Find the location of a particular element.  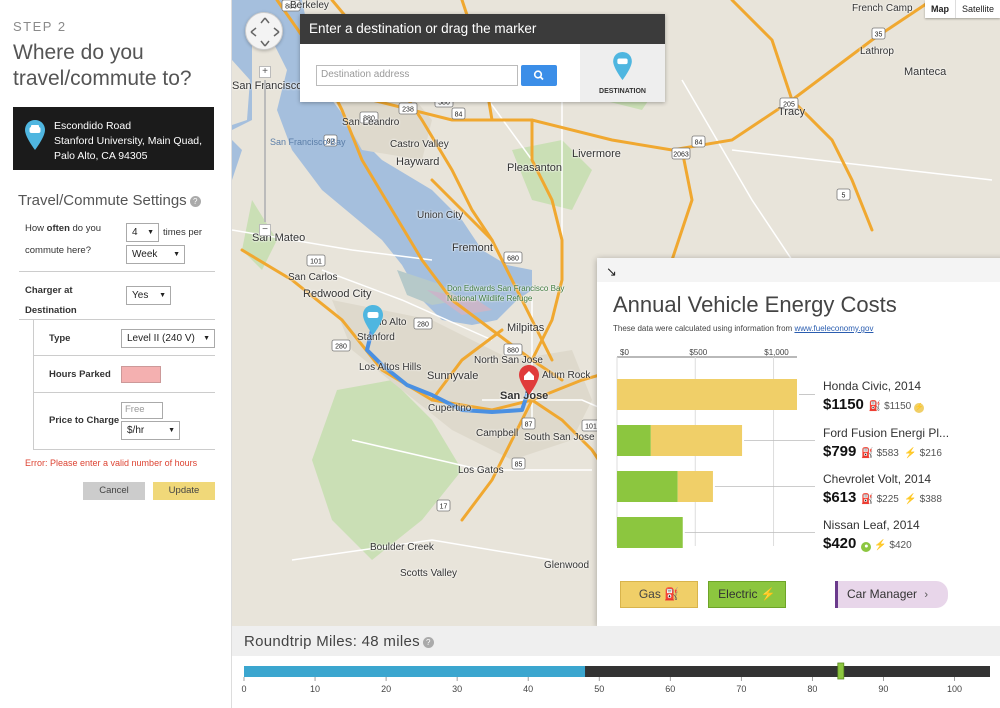

map-label: Milpitas is located at coordinates (526, 328).